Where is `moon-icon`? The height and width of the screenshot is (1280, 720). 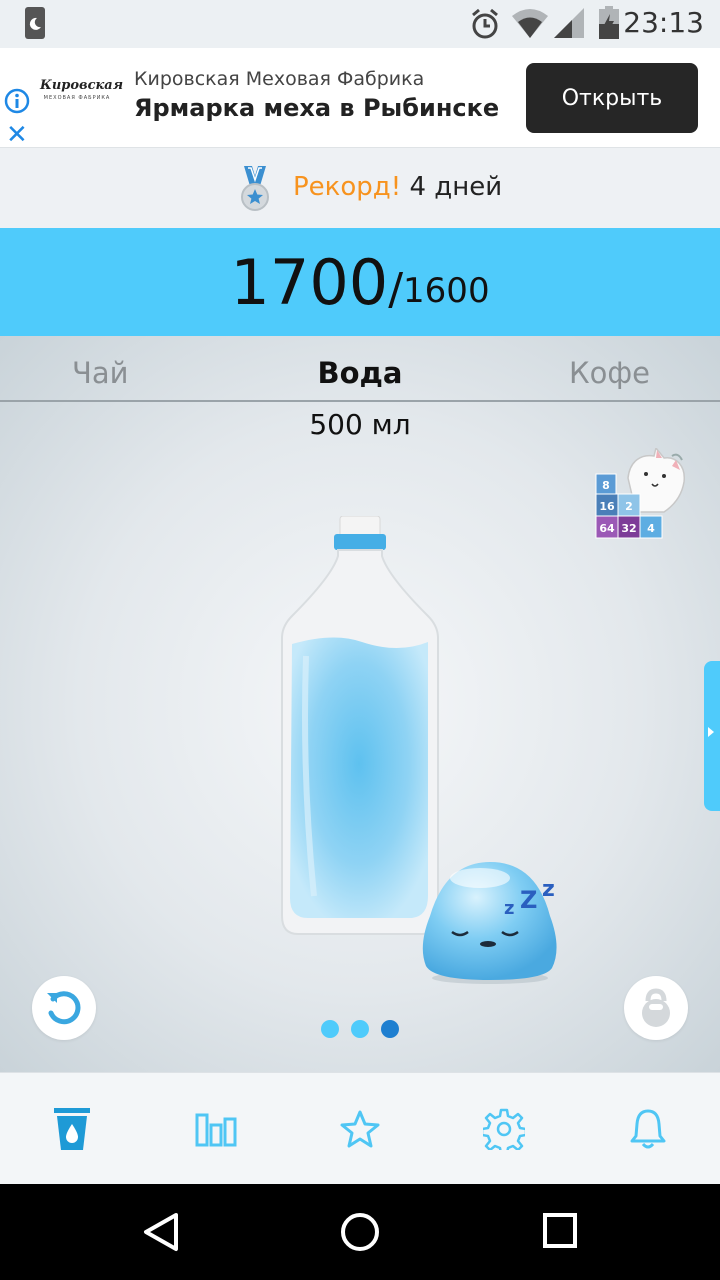
moon-icon is located at coordinates (35, 23).